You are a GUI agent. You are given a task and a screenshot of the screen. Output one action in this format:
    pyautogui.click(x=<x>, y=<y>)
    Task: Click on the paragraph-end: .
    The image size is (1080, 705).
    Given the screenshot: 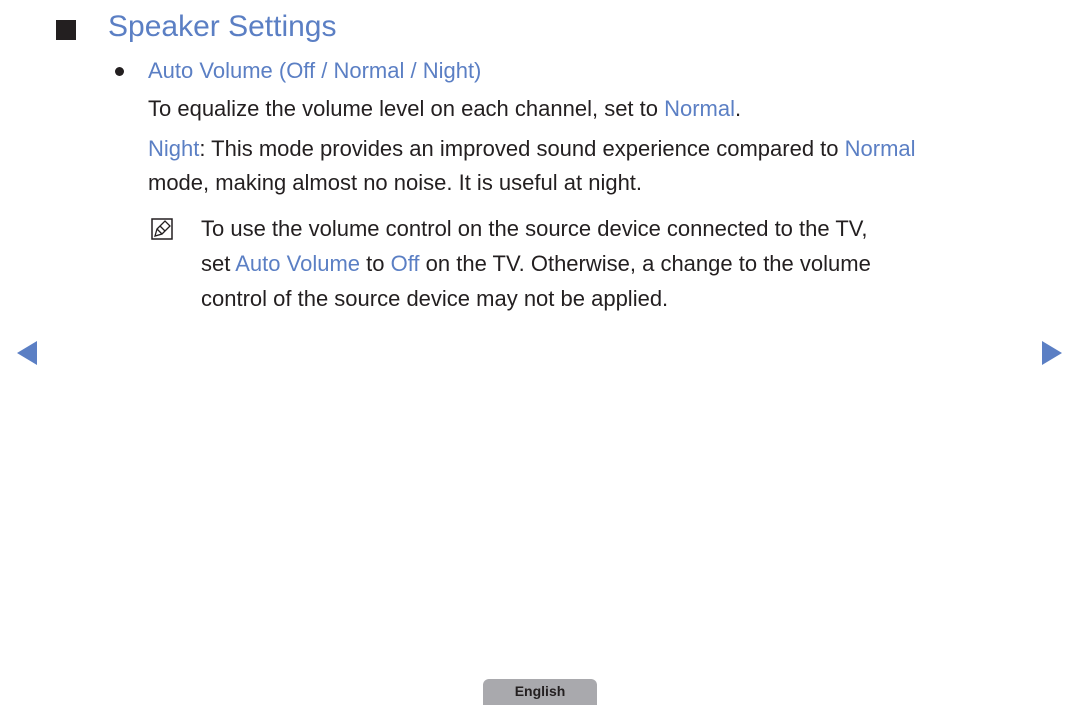 What is the action you would take?
    pyautogui.click(x=738, y=108)
    